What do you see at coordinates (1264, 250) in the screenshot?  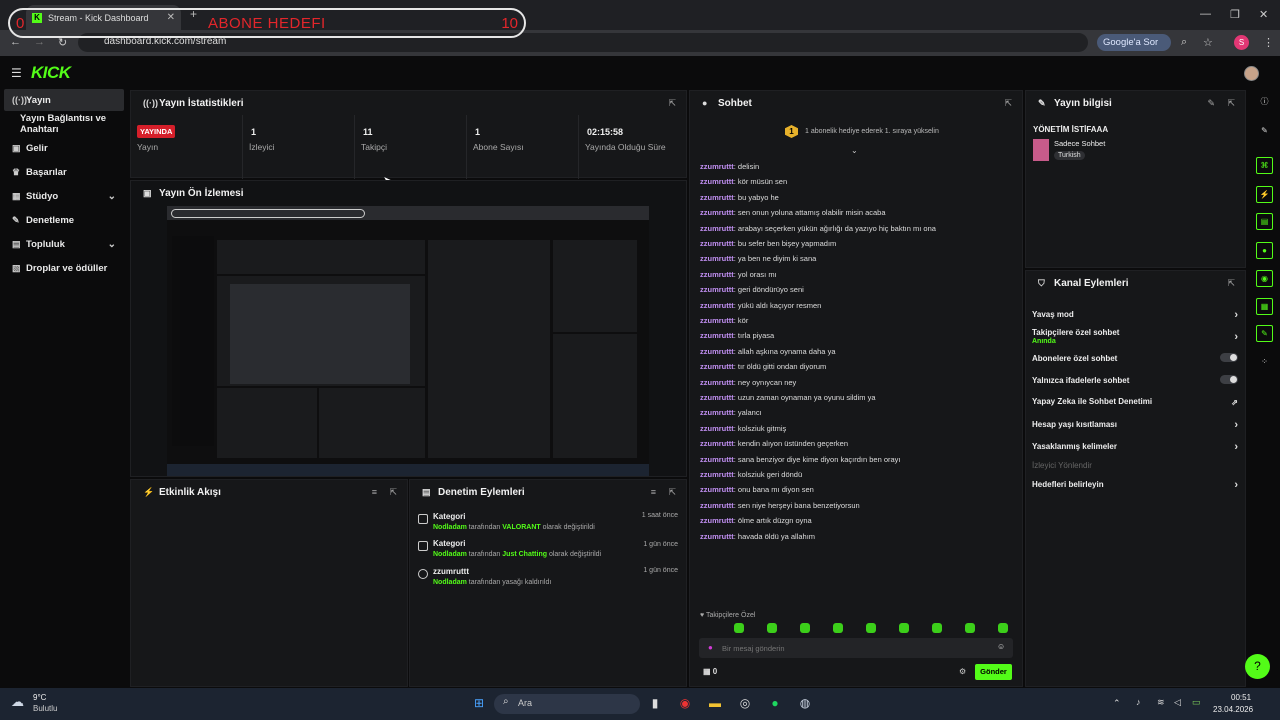 I see `chat-rail-icon: ●` at bounding box center [1264, 250].